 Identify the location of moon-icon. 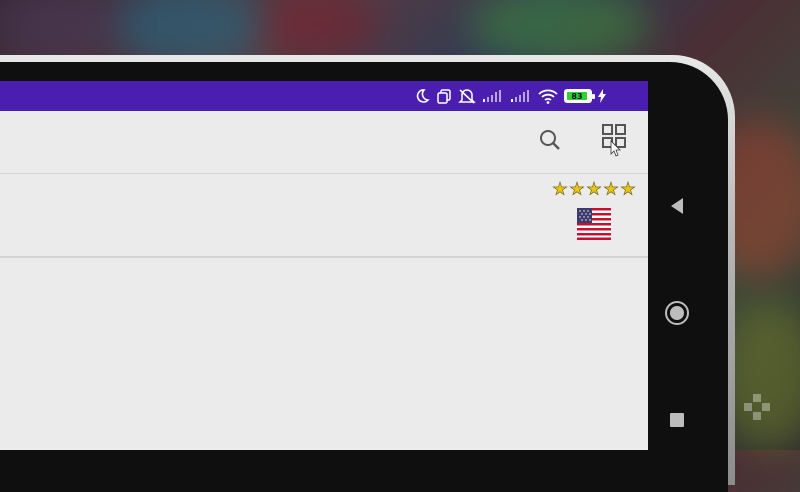
(422, 96).